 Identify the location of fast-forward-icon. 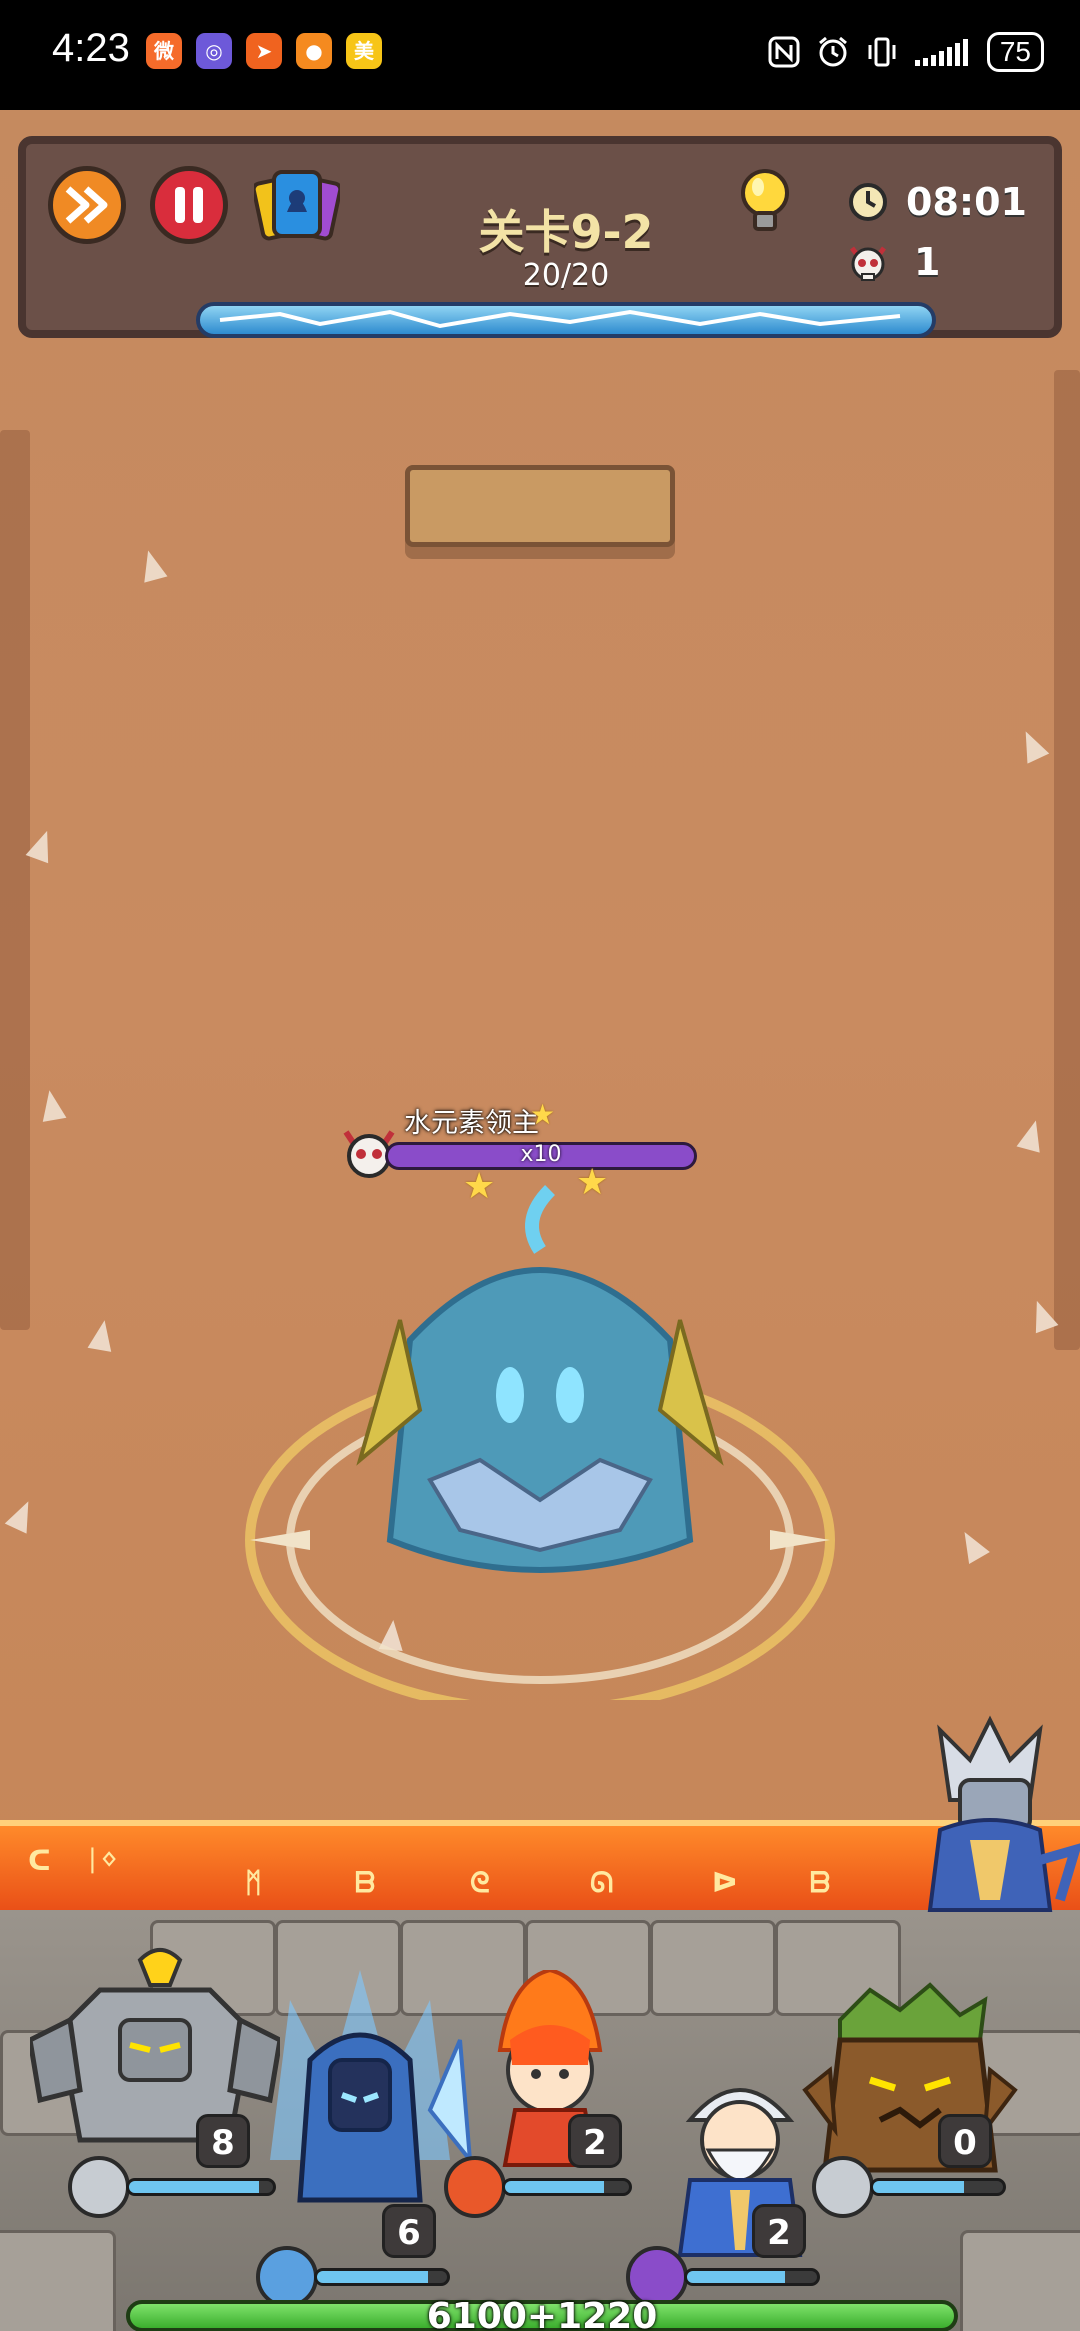
(86, 205).